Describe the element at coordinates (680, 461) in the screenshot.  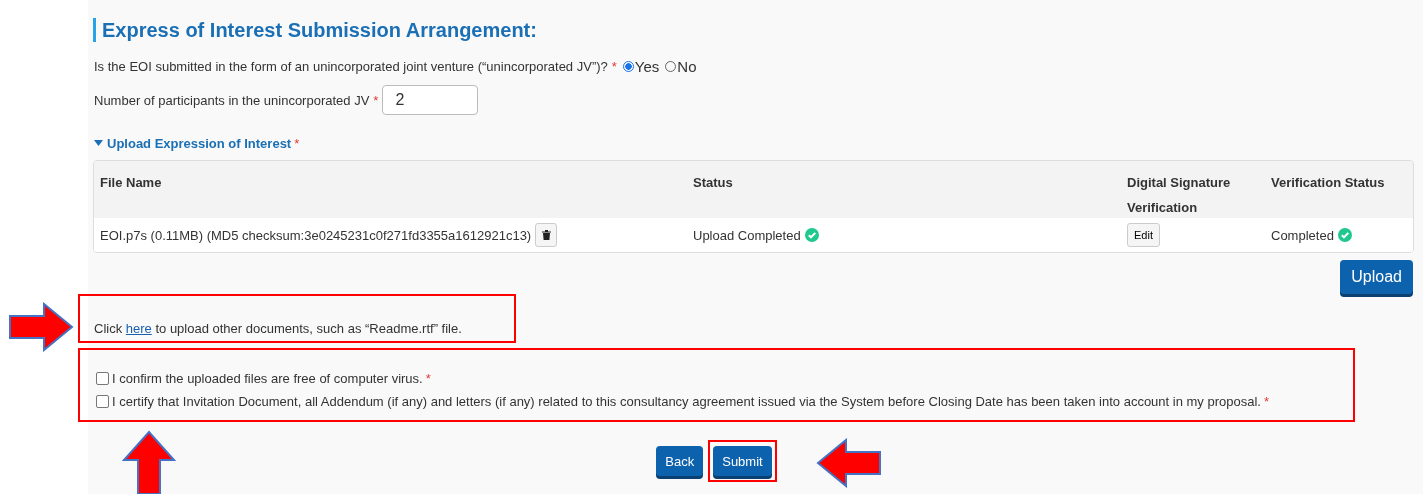
I see `form-button: Back` at that location.